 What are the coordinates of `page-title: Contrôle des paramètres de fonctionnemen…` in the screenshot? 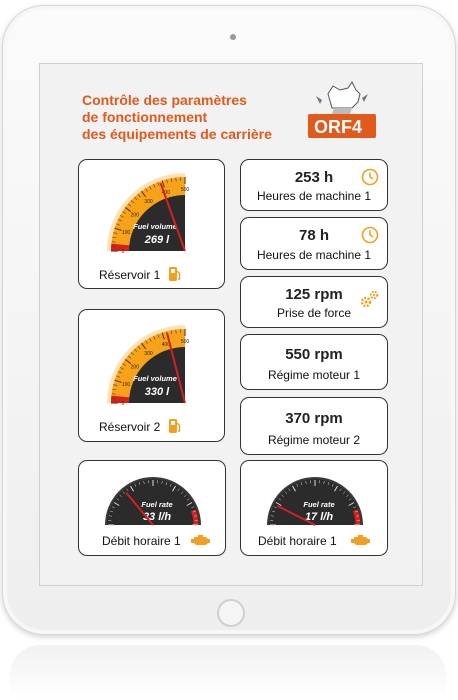 It's located at (192, 117).